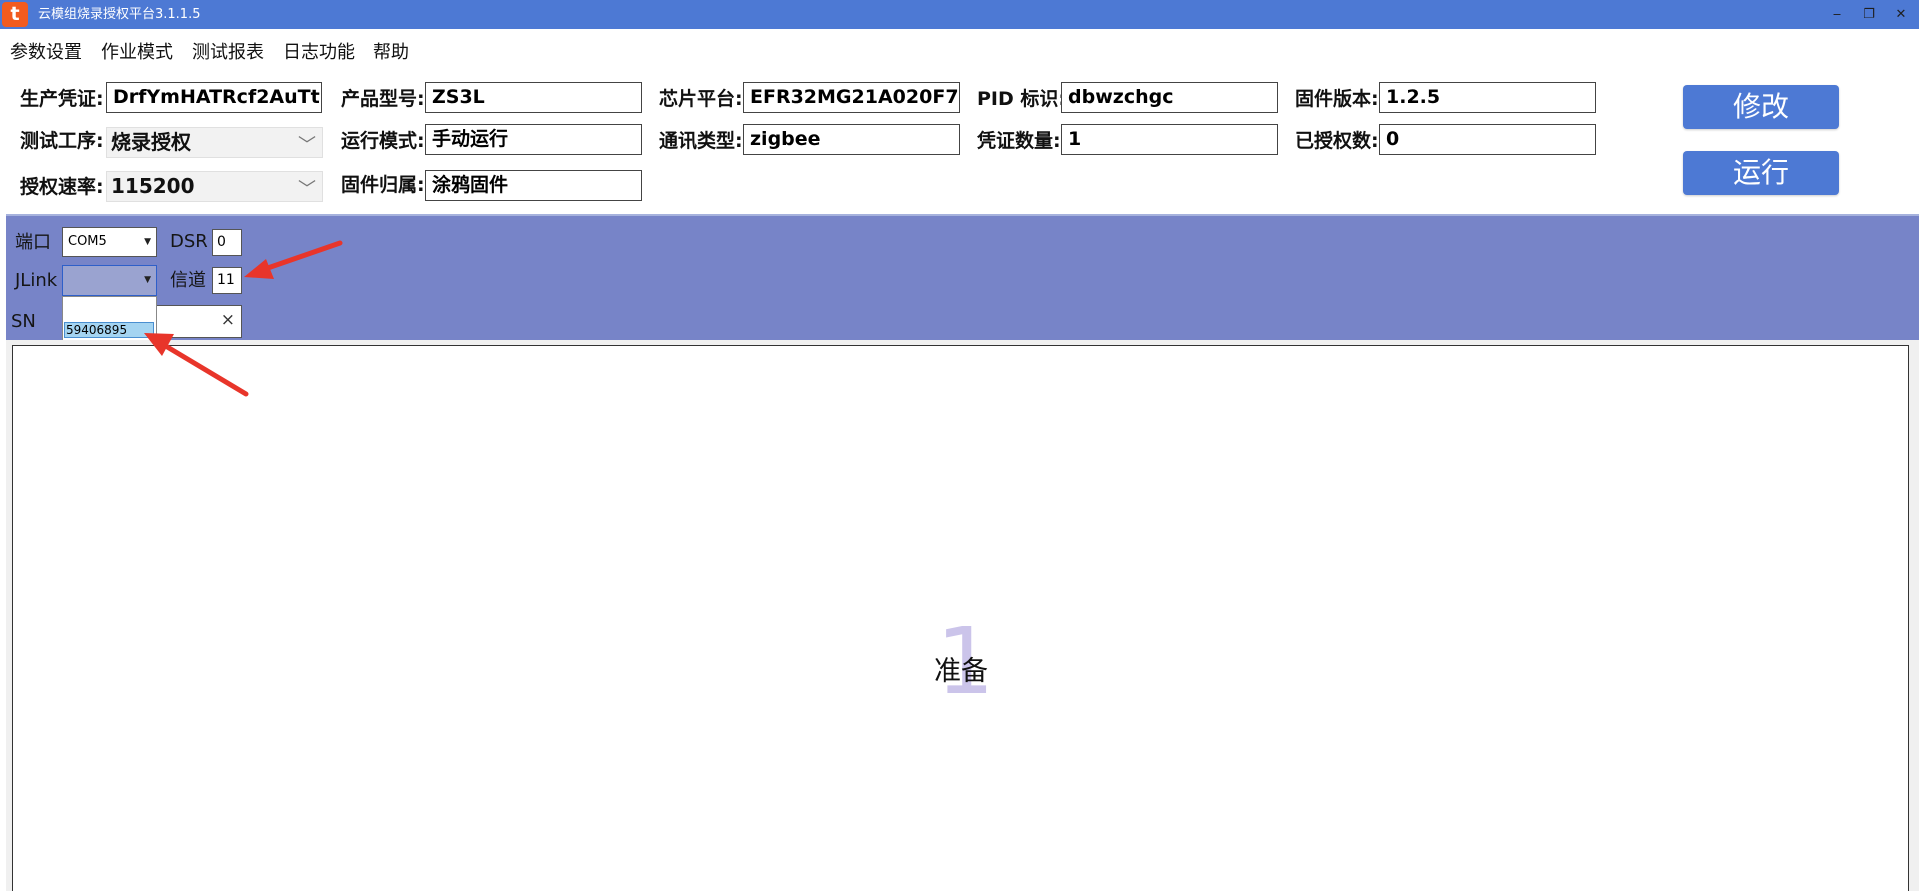 This screenshot has width=1919, height=891. What do you see at coordinates (243, 318) in the screenshot?
I see `annotation-arrows` at bounding box center [243, 318].